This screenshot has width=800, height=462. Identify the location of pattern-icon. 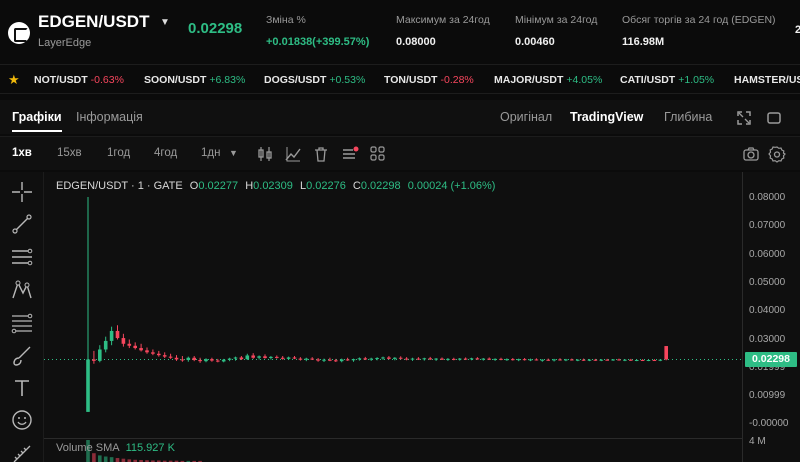
(22, 290).